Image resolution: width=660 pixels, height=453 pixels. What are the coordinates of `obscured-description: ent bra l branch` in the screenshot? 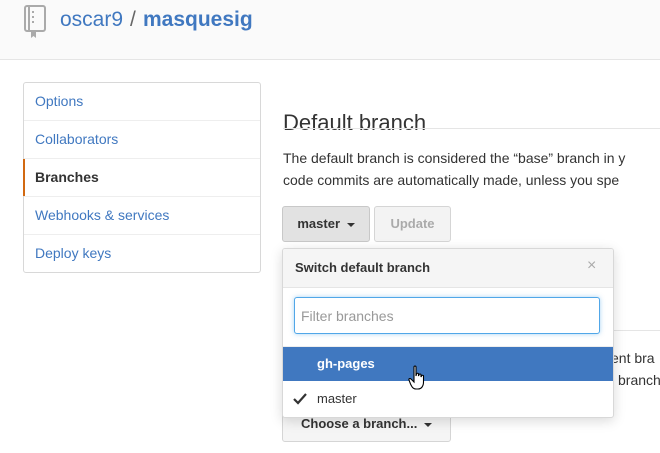 It's located at (635, 369).